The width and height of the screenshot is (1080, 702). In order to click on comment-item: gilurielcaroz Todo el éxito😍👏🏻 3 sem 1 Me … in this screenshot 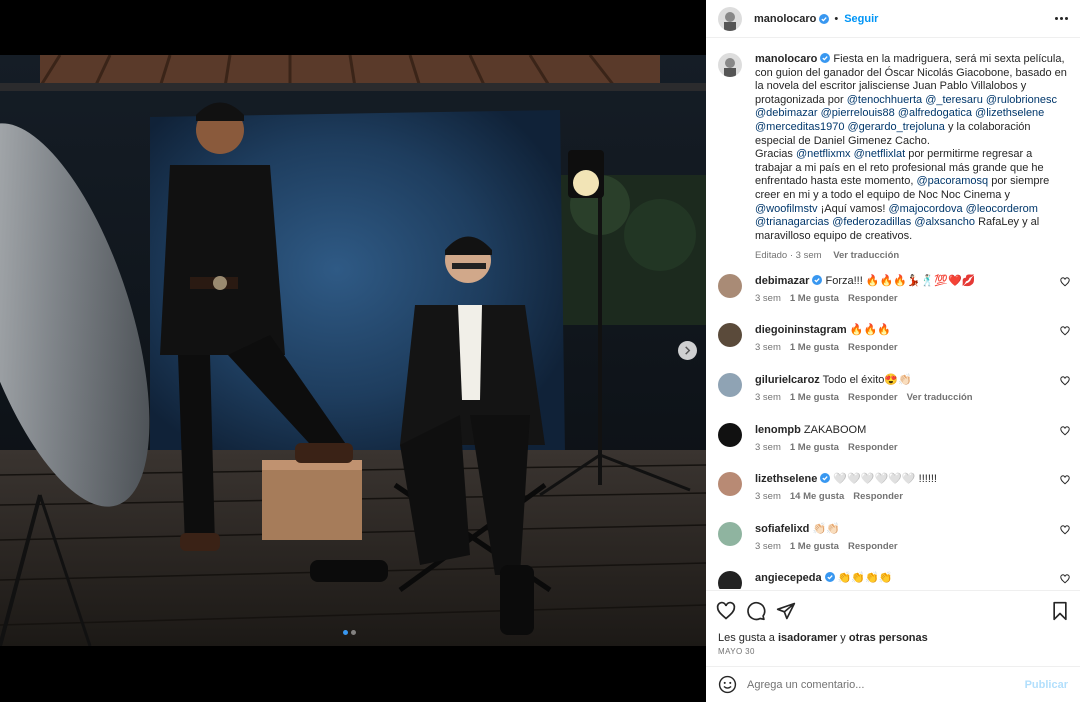, I will do `click(893, 389)`.